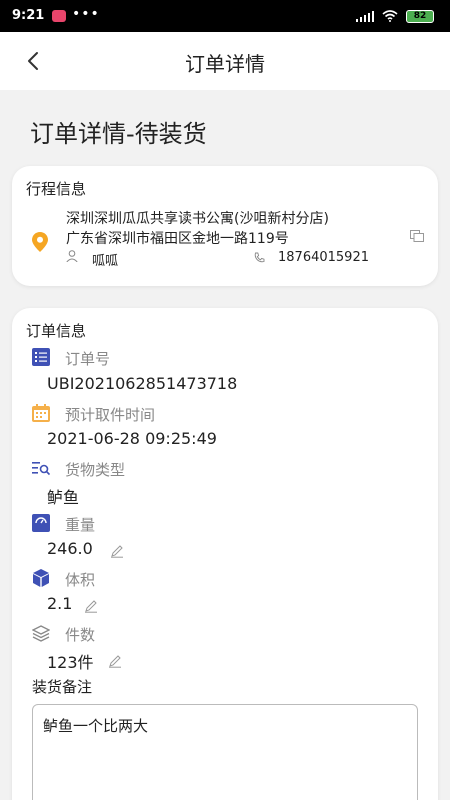  Describe the element at coordinates (118, 134) in the screenshot. I see `page-title: 订单详情-待装货` at that location.